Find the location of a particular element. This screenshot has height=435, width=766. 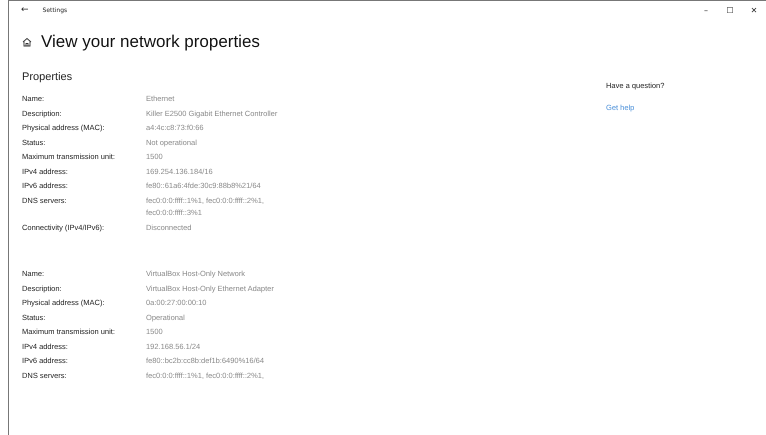

maximize-button: ☐ is located at coordinates (730, 10).